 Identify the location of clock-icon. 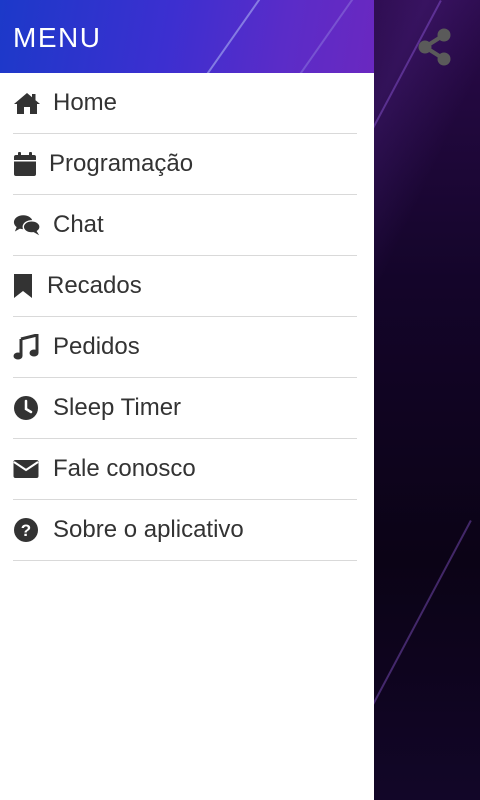
(27, 408).